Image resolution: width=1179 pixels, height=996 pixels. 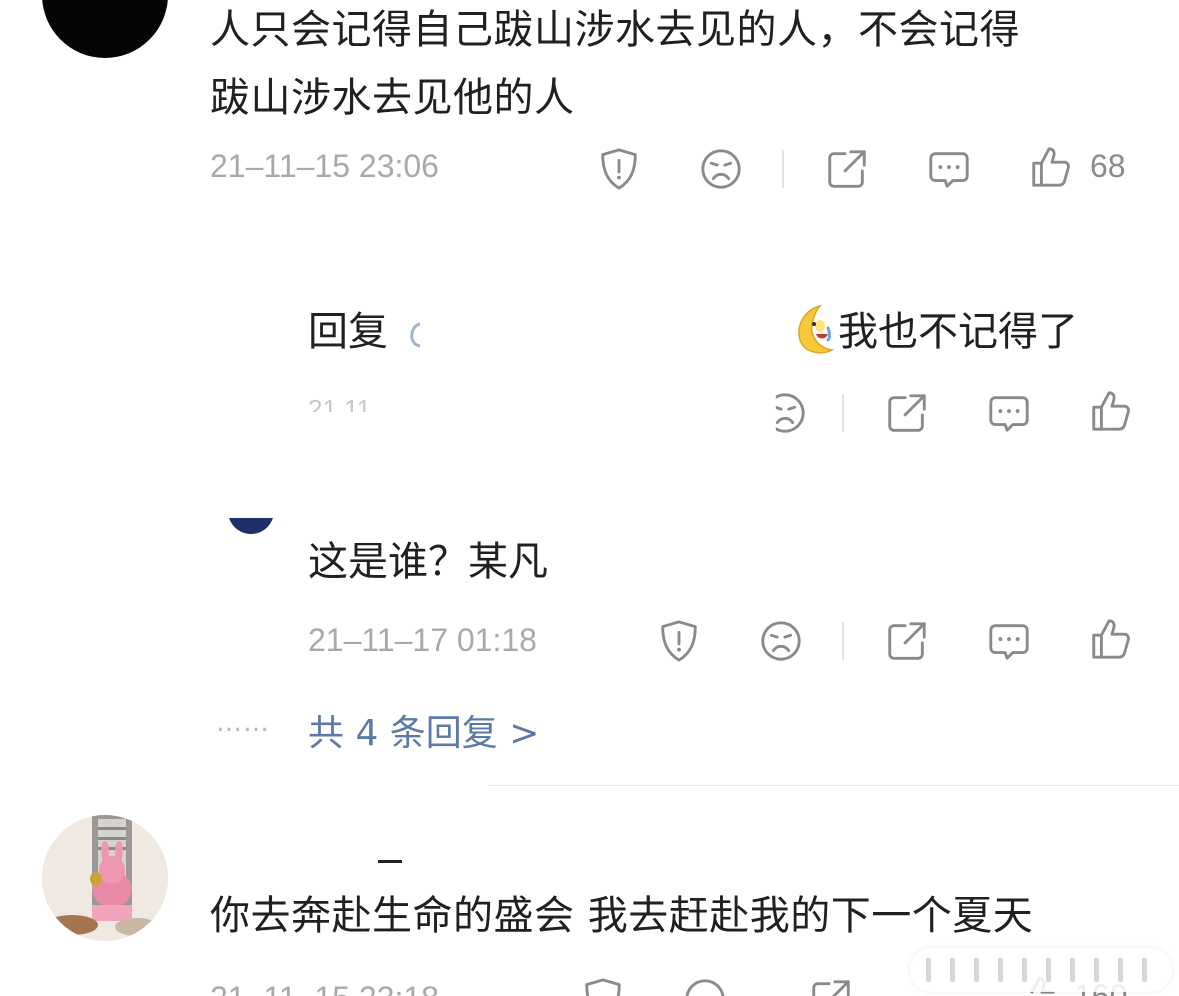 I want to click on comment-text-line: 跋山涉水去见他的人, so click(x=392, y=98).